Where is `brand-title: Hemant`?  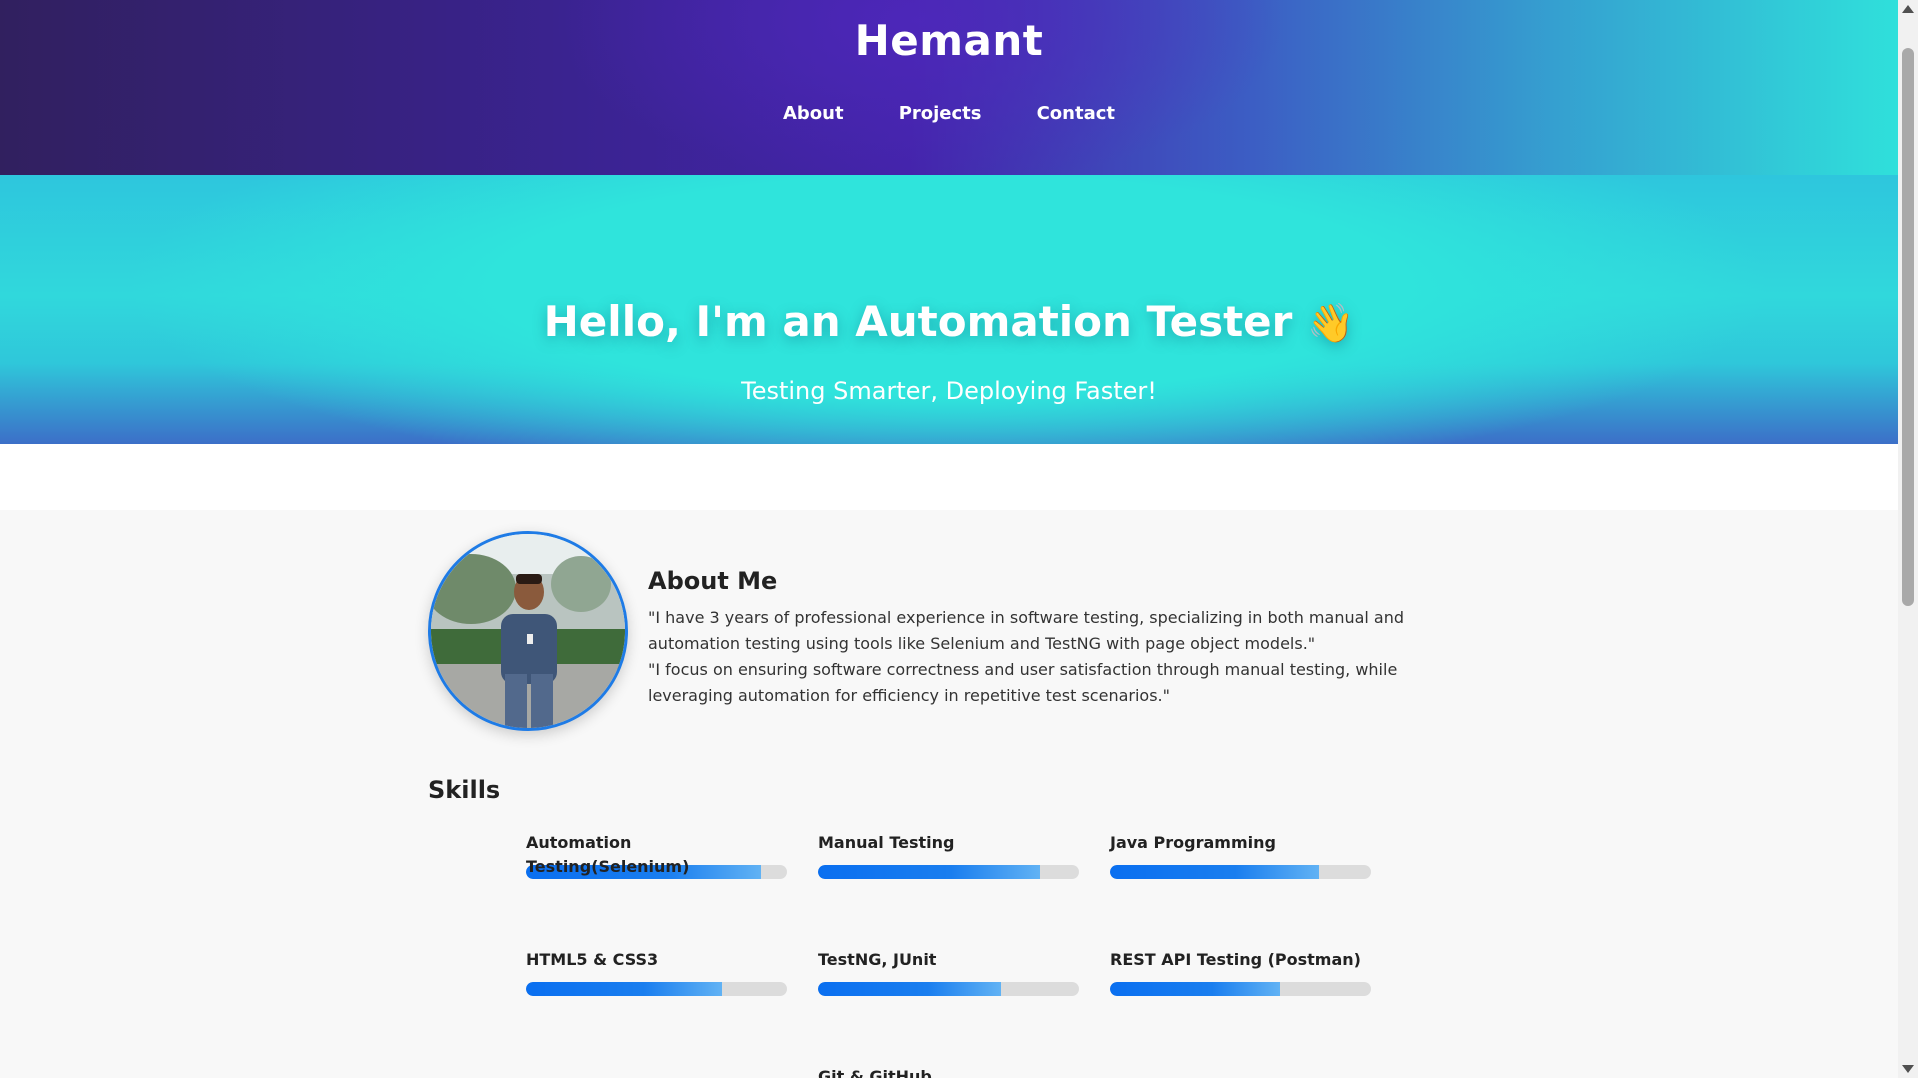
brand-title: Hemant is located at coordinates (949, 40).